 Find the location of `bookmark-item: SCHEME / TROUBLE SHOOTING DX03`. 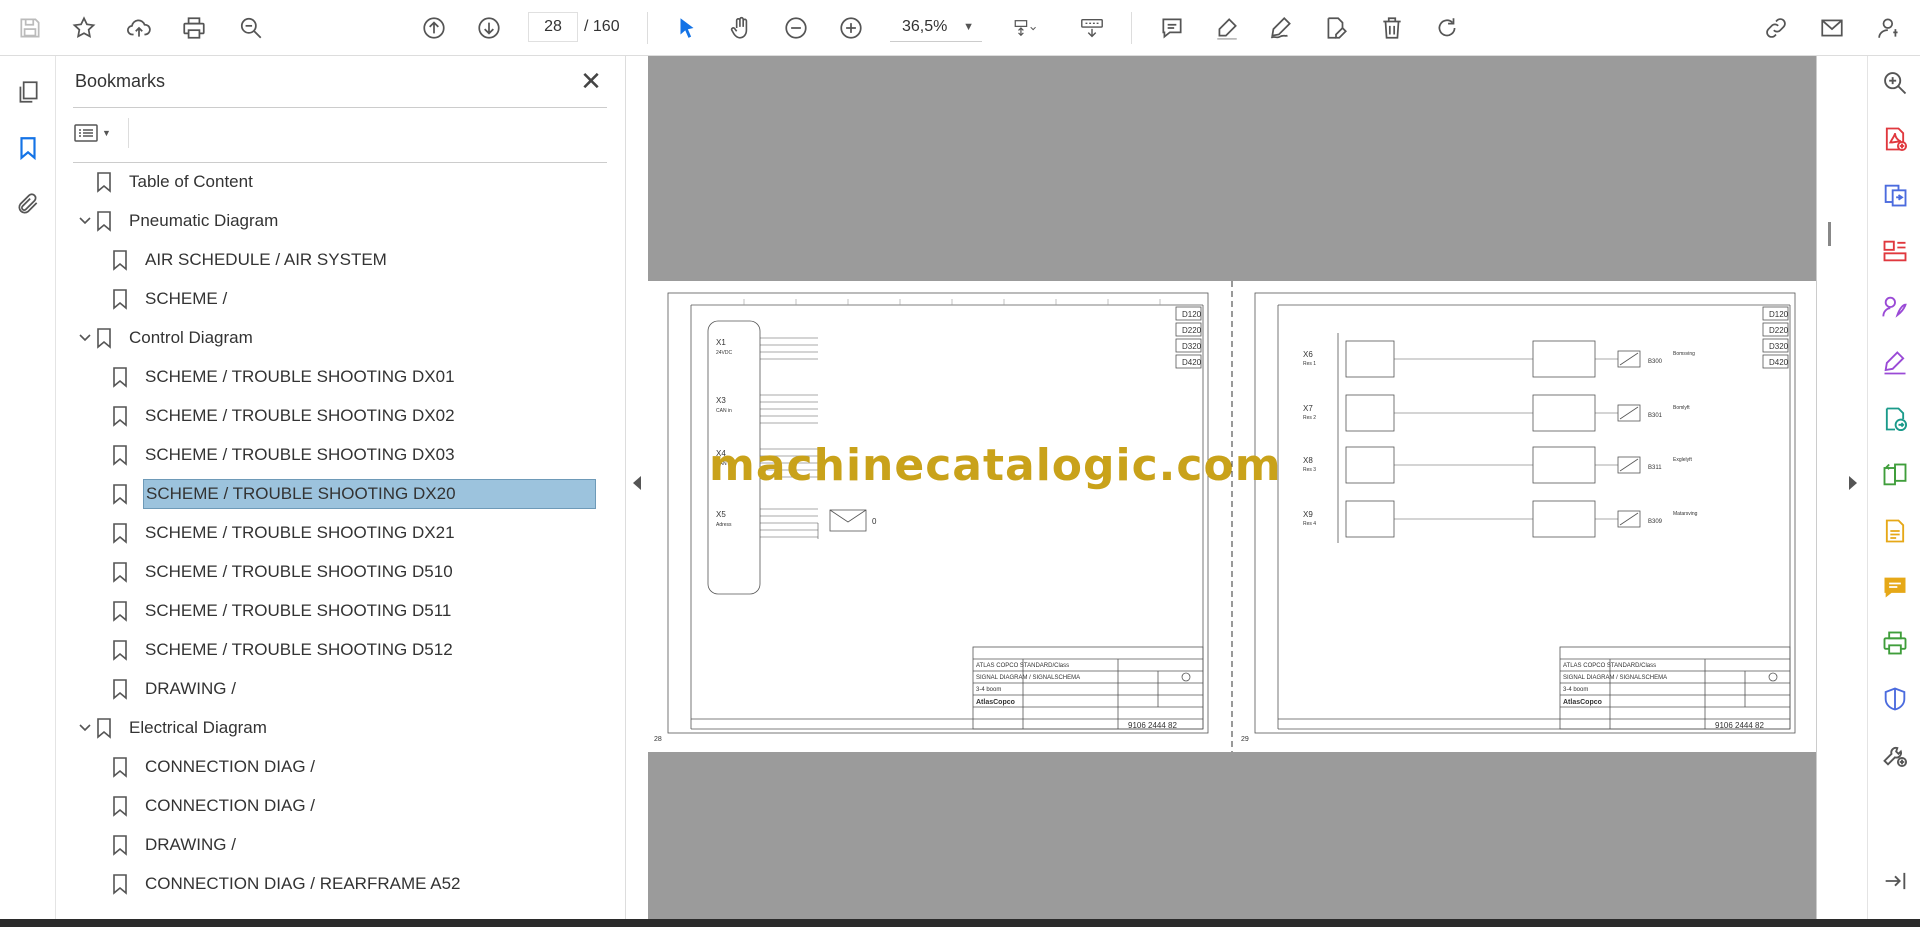

bookmark-item: SCHEME / TROUBLE SHOOTING DX03 is located at coordinates (284, 455).